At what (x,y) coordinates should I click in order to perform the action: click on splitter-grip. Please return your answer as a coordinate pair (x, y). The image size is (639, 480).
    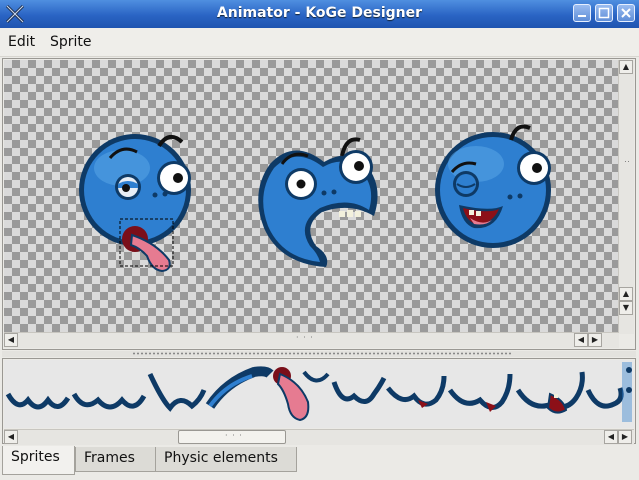
    Looking at the image, I should click on (322, 353).